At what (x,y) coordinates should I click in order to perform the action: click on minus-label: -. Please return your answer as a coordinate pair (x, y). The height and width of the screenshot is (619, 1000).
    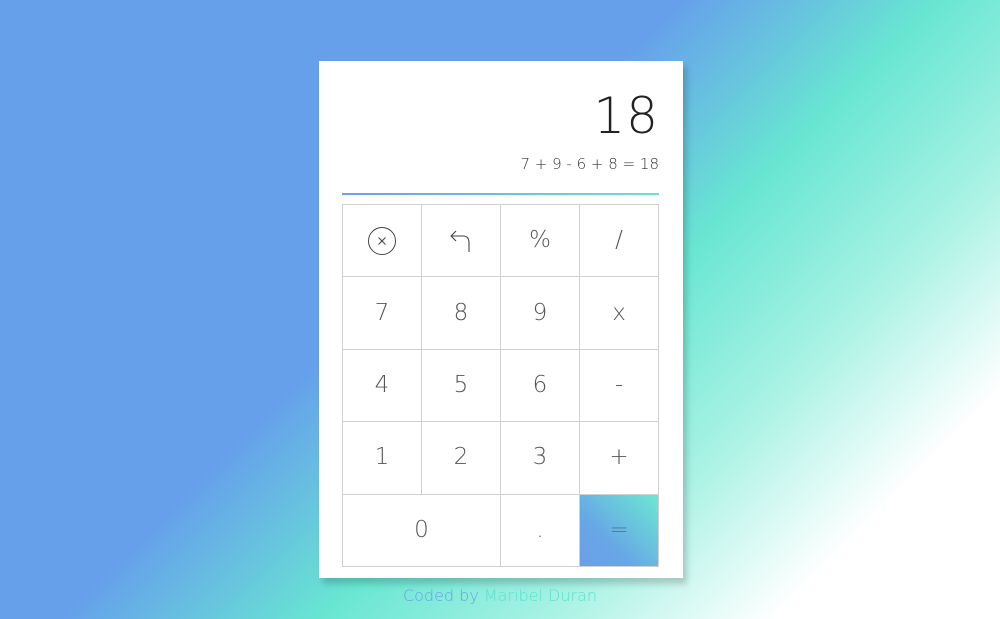
    Looking at the image, I should click on (619, 384).